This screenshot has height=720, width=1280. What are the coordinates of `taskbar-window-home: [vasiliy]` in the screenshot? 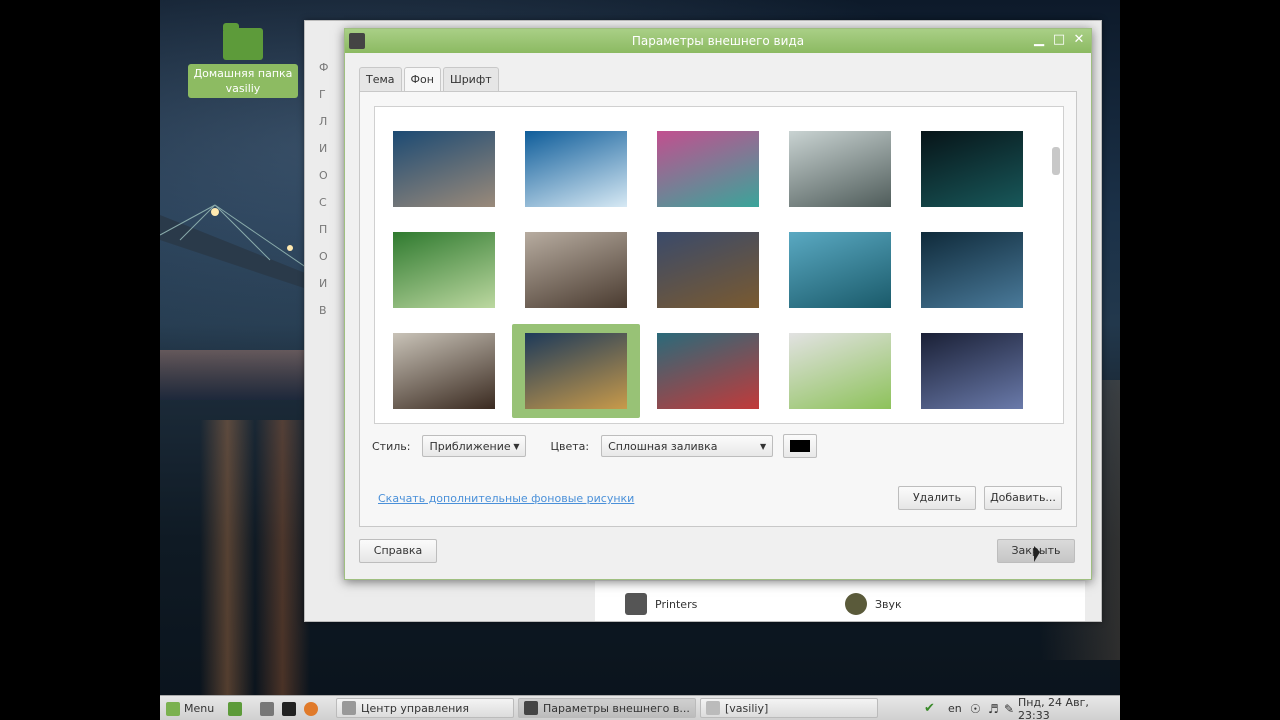 It's located at (789, 708).